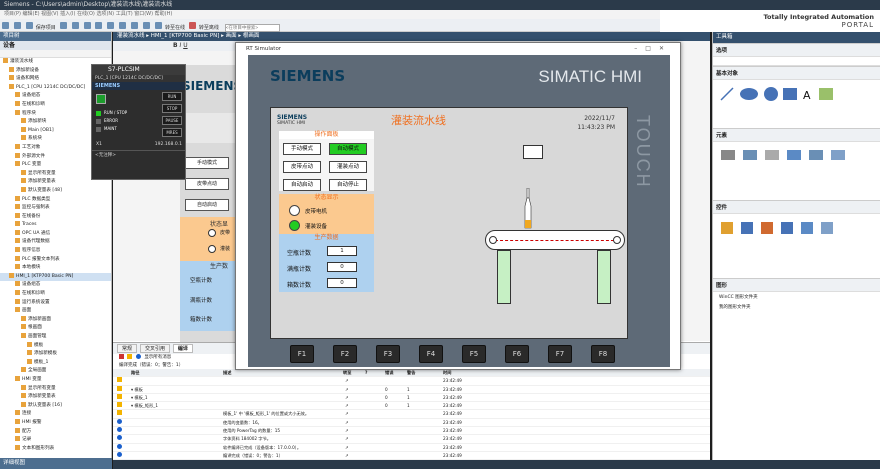 Image resolution: width=880 pixels, height=469 pixels. I want to click on simulation-icon, so click(159, 25).